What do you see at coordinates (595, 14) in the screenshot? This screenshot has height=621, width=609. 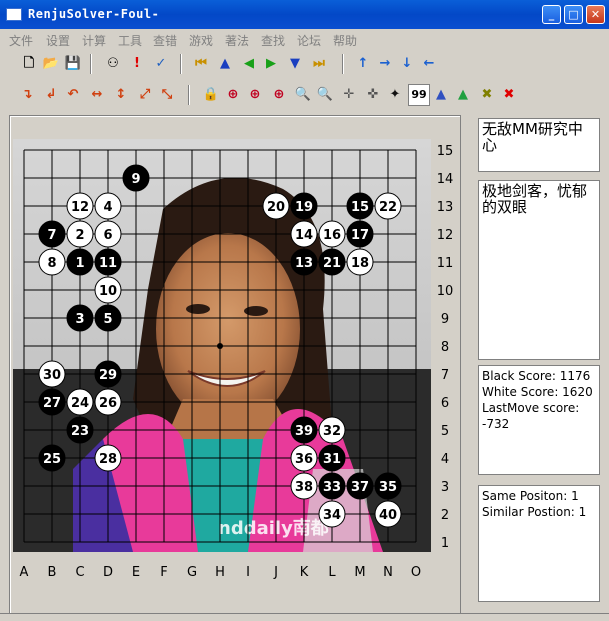 I see `close-button: ✕` at bounding box center [595, 14].